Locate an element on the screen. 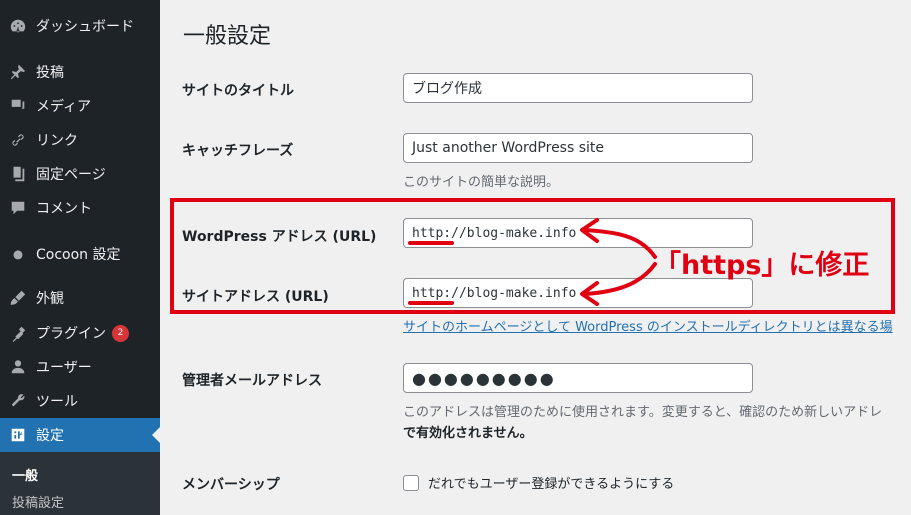  membership-checkbox is located at coordinates (411, 482).